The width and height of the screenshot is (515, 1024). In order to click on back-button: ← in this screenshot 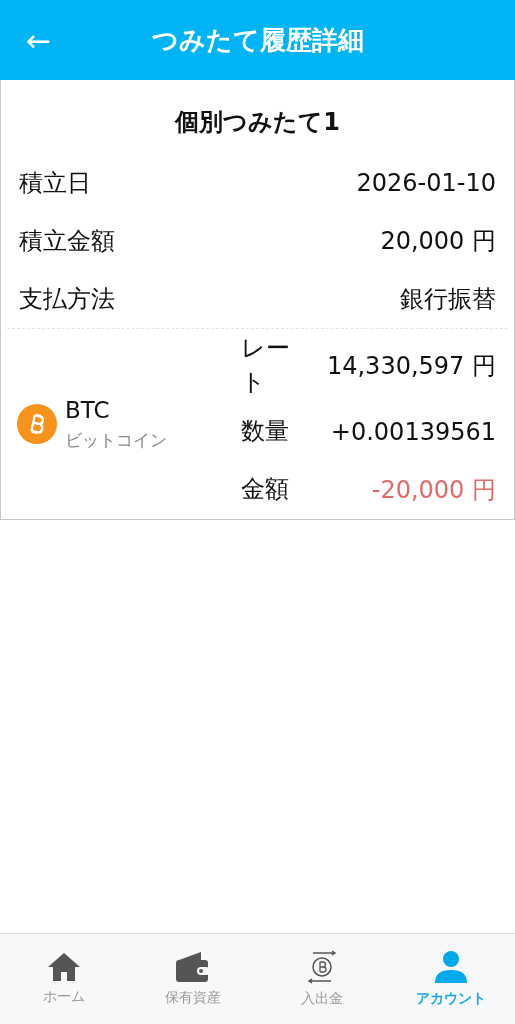, I will do `click(39, 40)`.